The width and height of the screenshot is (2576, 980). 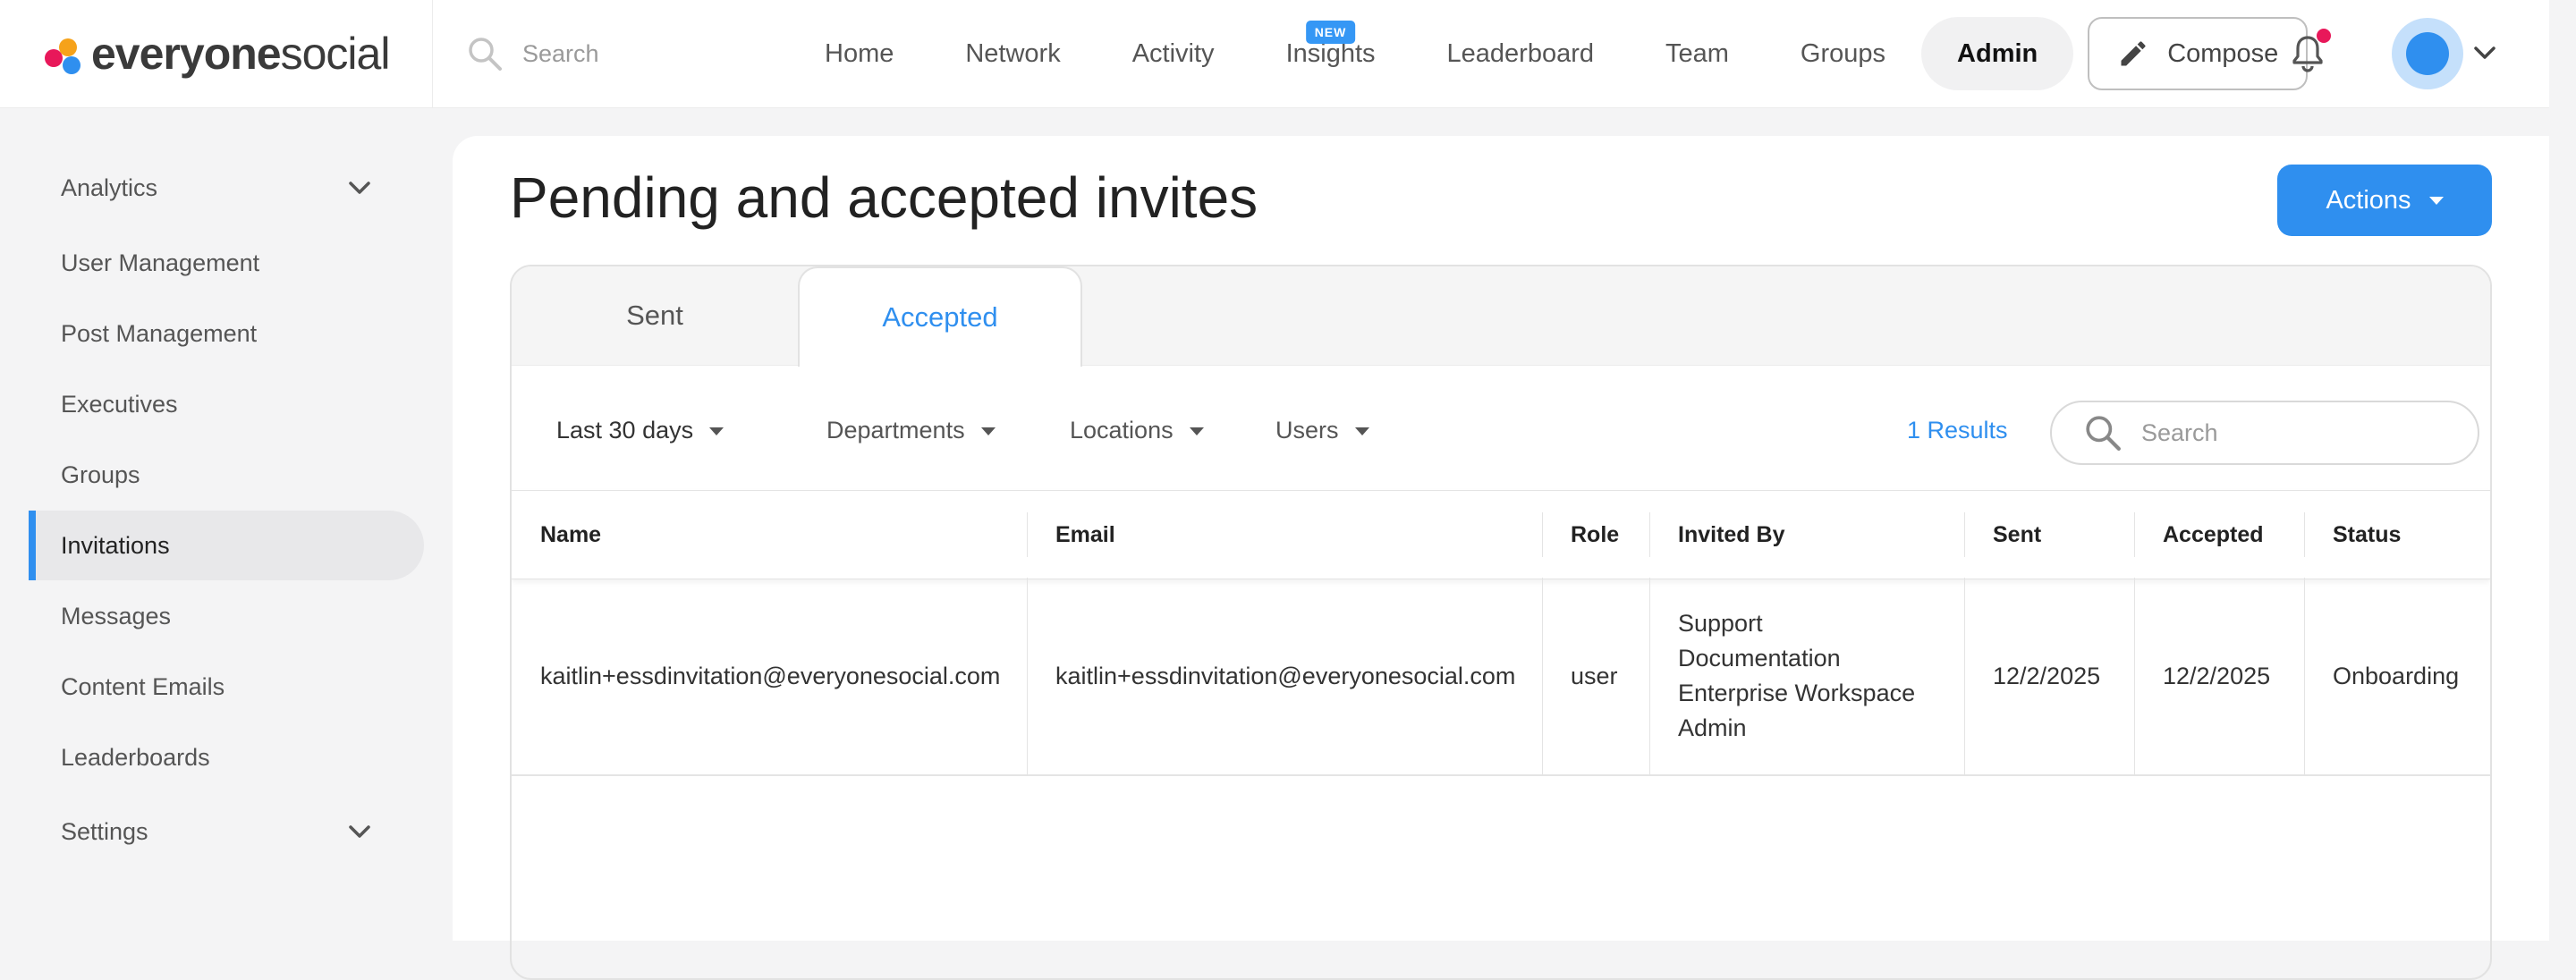 I want to click on tab-sent: Sent, so click(x=655, y=315).